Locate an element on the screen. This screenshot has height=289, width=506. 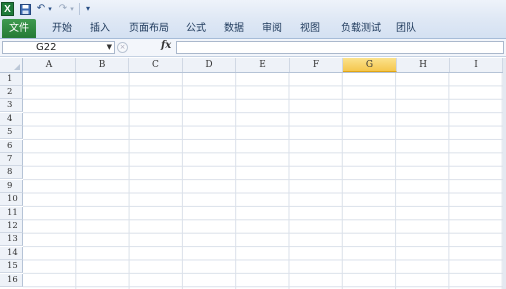
row-header-15: 15 is located at coordinates (11, 266).